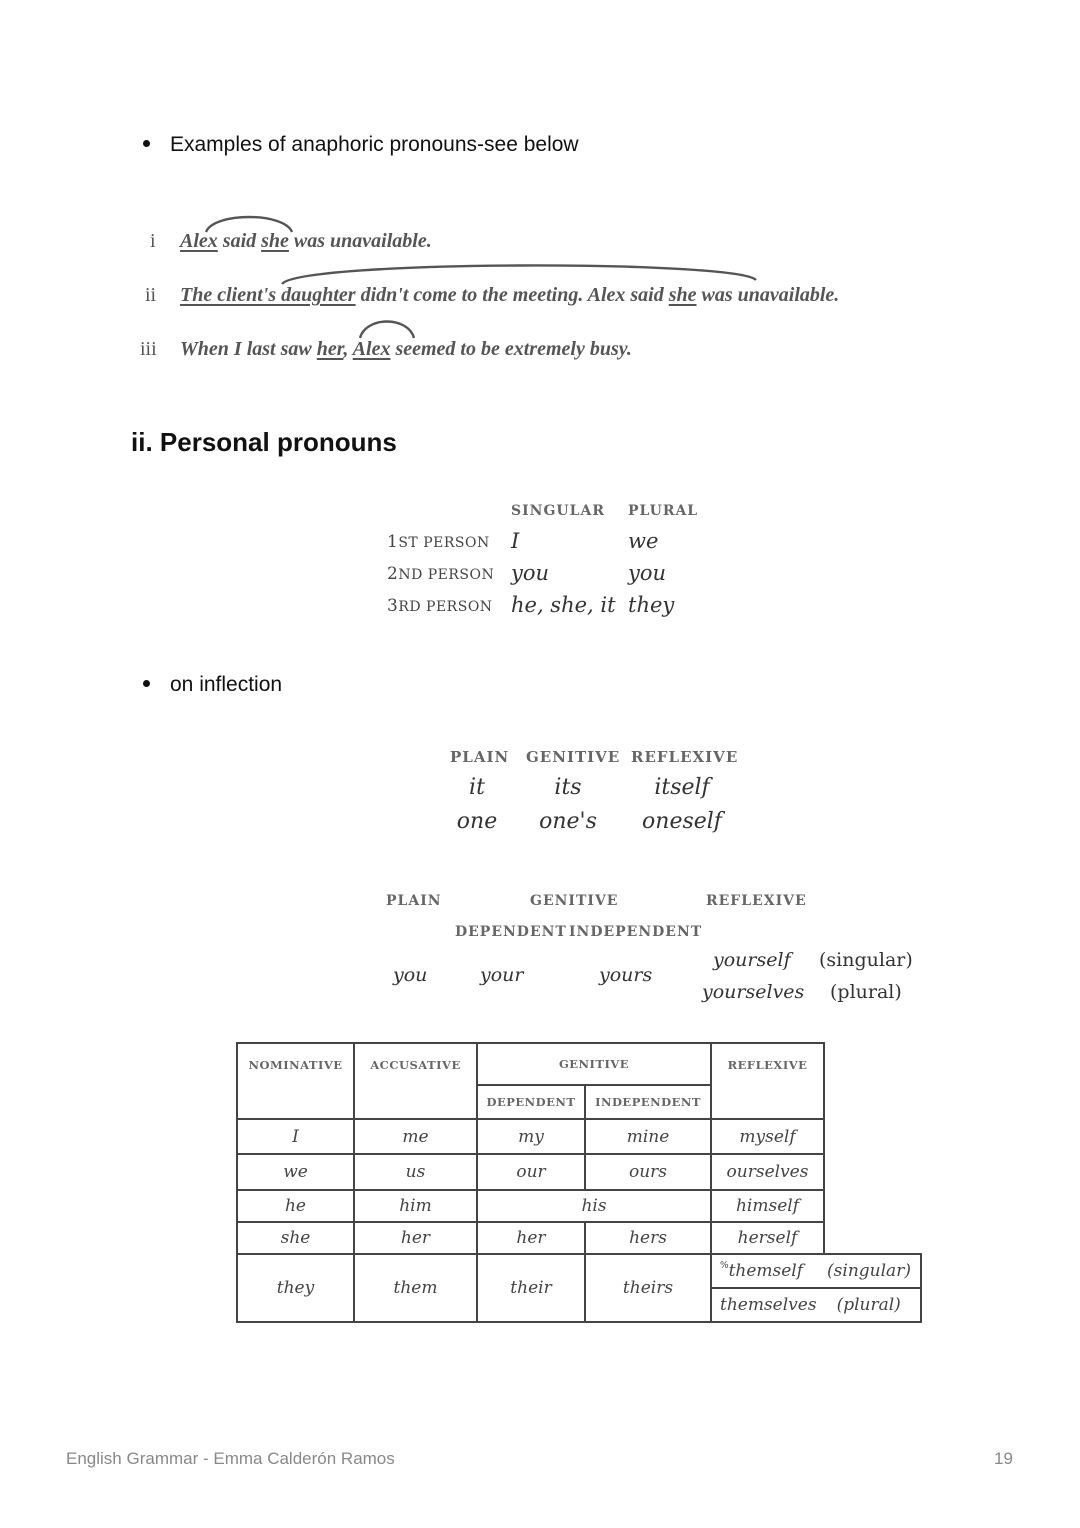 The width and height of the screenshot is (1080, 1528). I want to click on cell-reflexive-plural: themselves (plural), so click(816, 1305).